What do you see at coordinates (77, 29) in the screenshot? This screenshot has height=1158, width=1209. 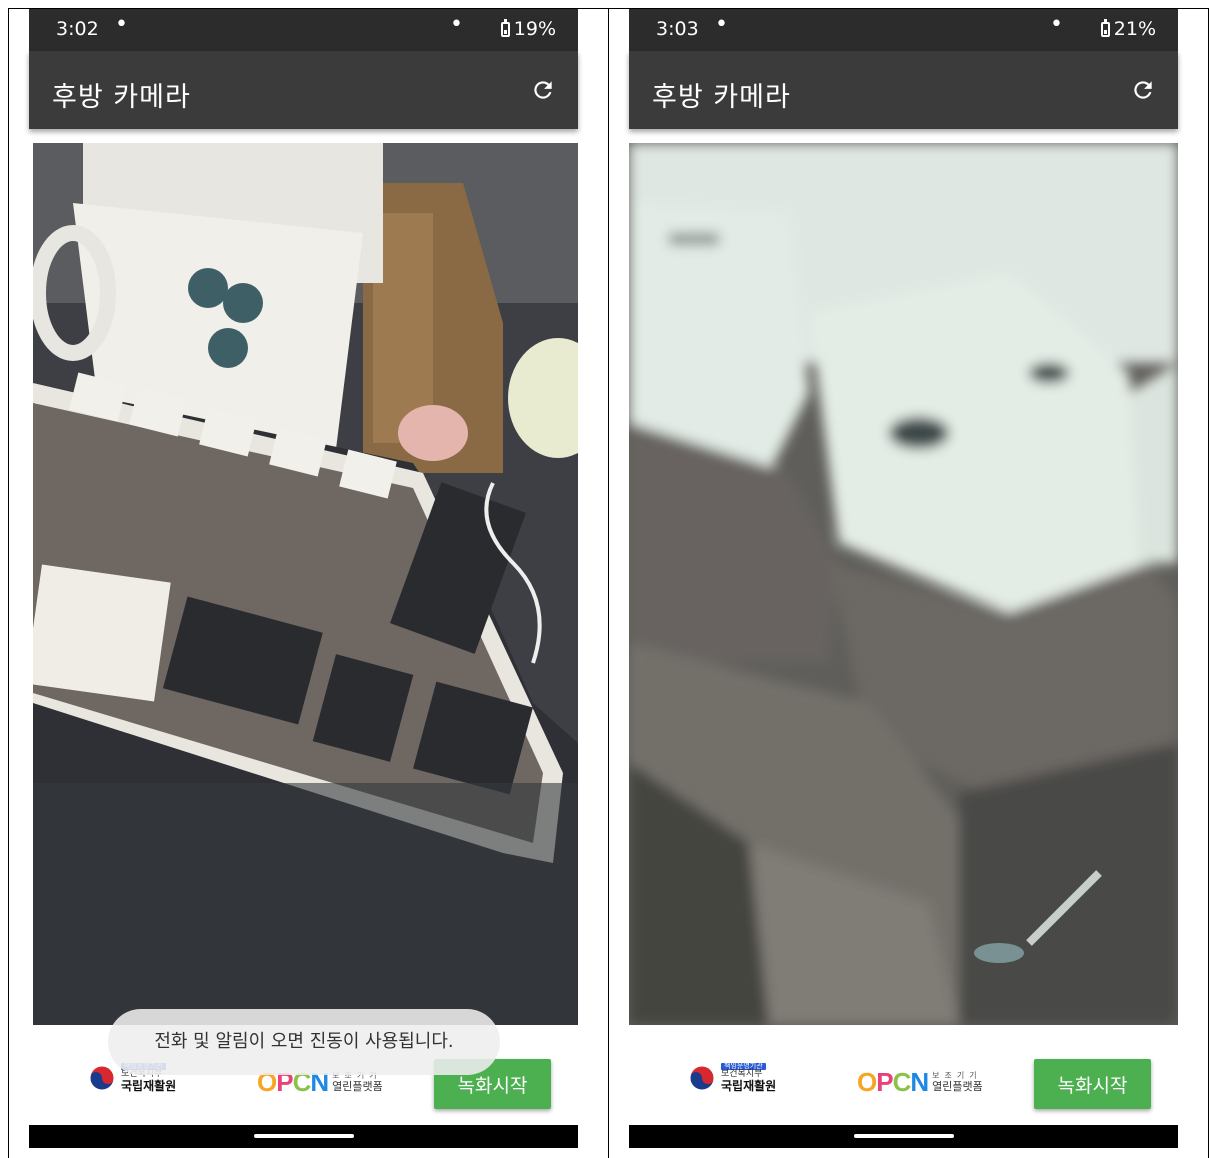 I see `status-time: 3:02` at bounding box center [77, 29].